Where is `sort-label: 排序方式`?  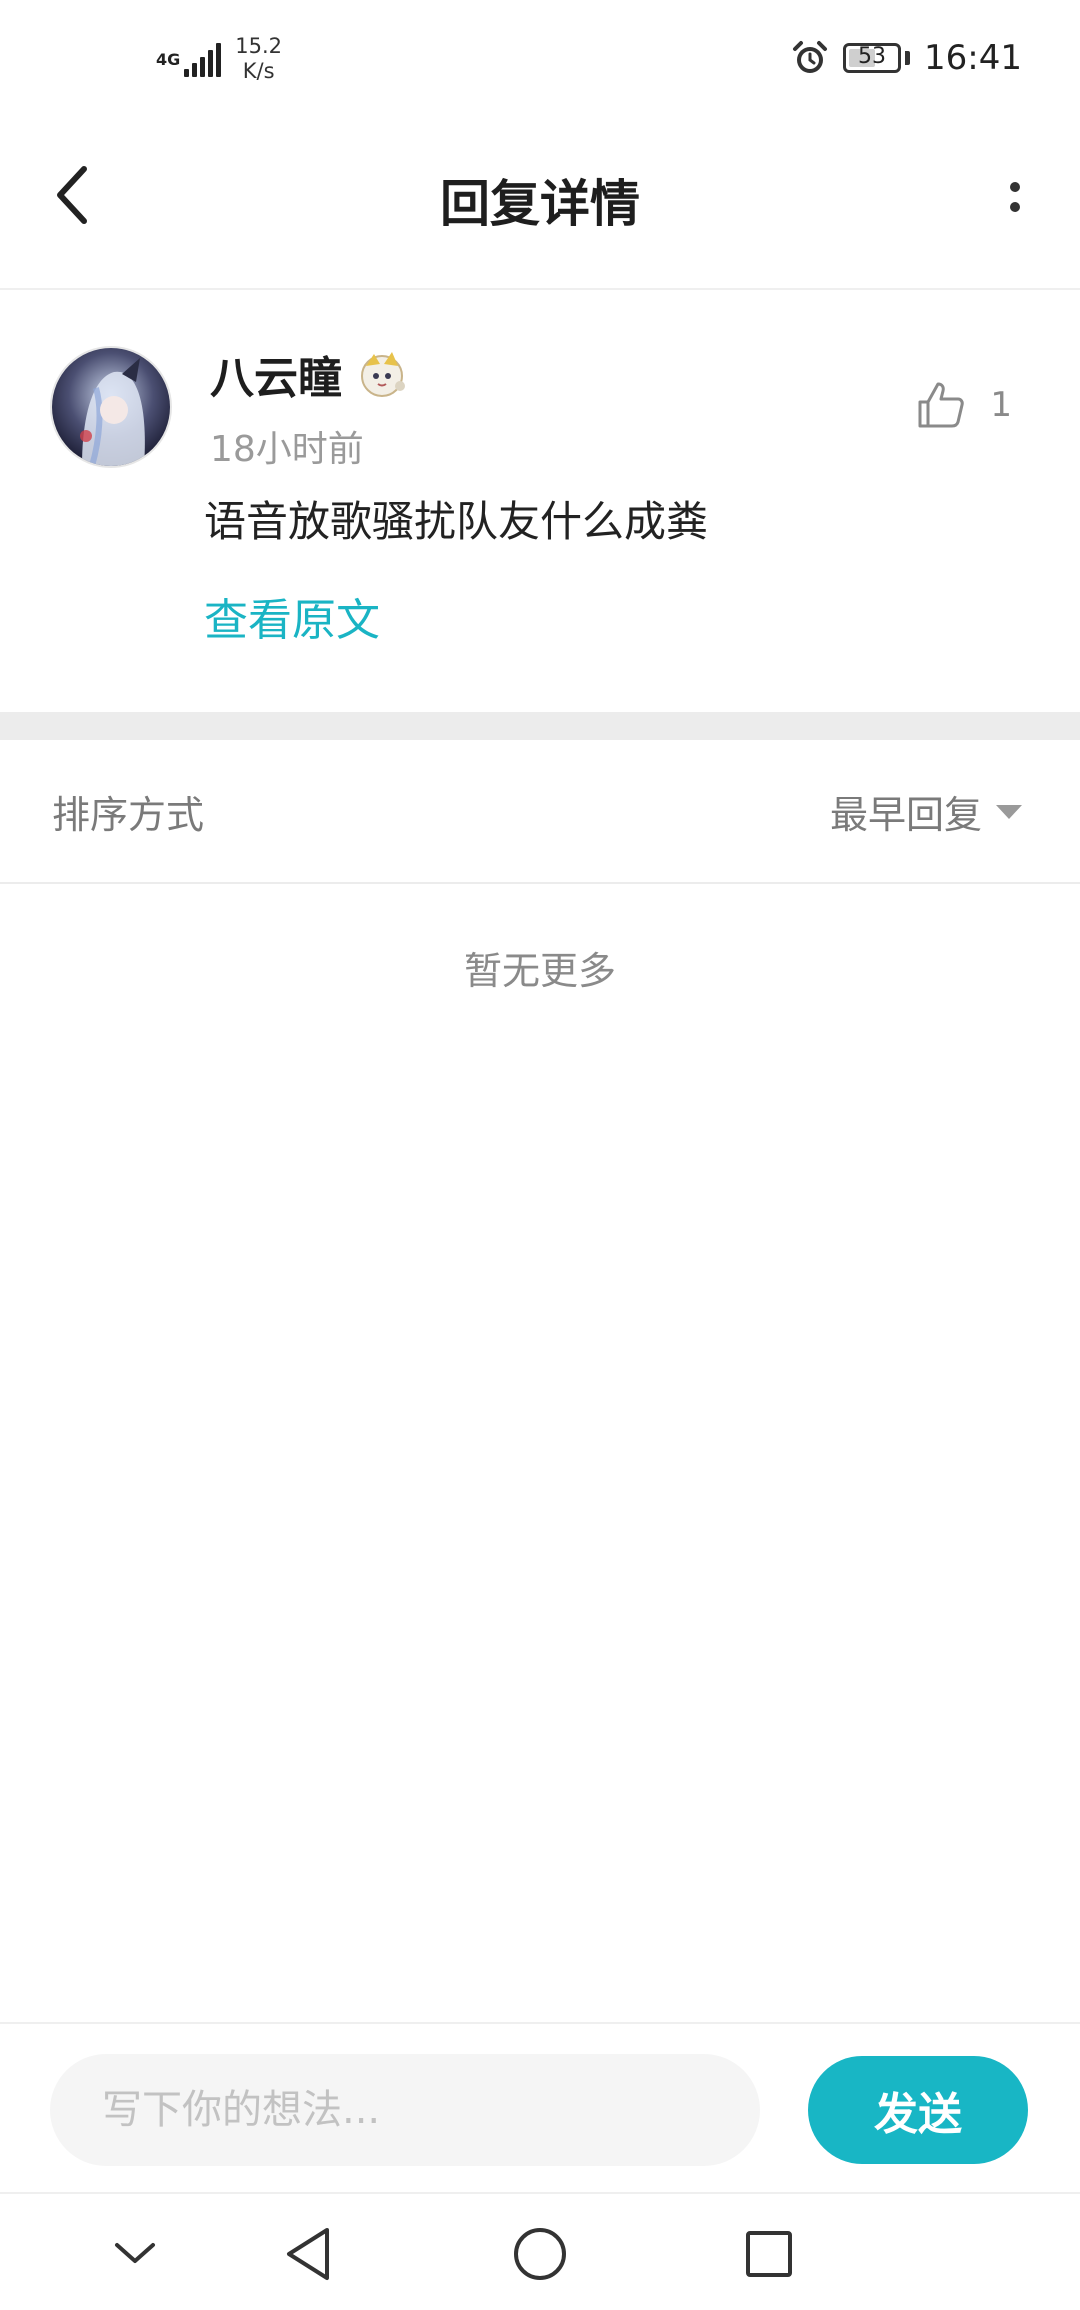 sort-label: 排序方式 is located at coordinates (128, 815).